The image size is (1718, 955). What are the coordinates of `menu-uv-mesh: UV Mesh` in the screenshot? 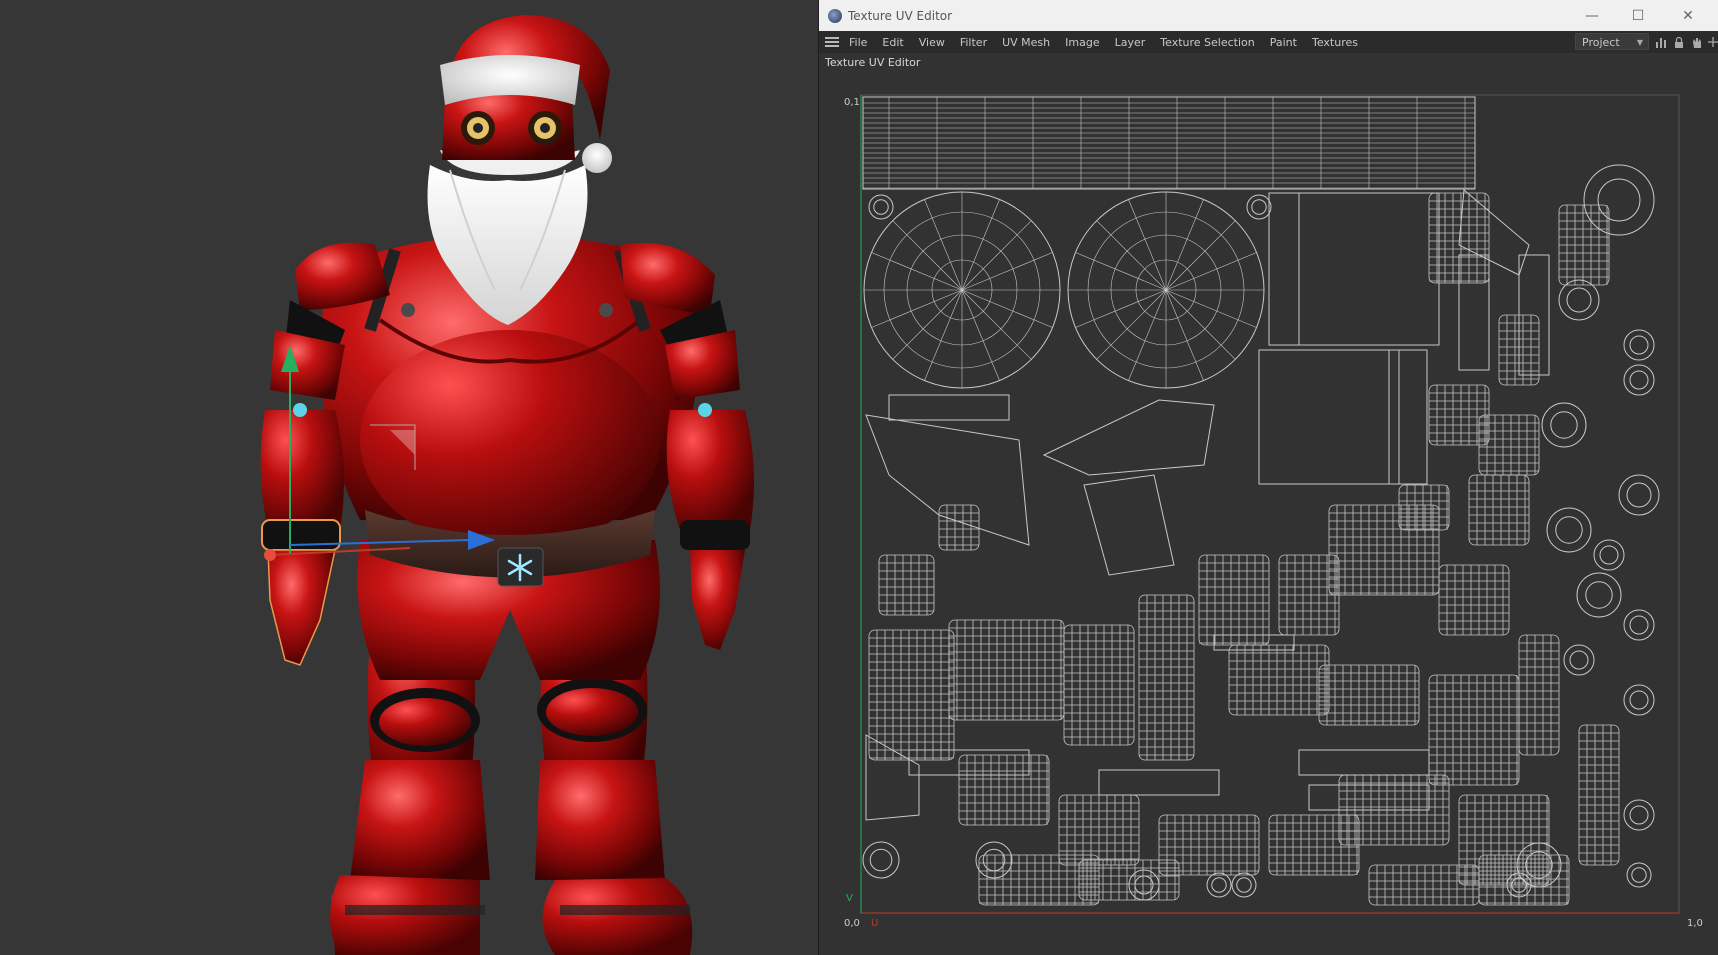 It's located at (1026, 42).